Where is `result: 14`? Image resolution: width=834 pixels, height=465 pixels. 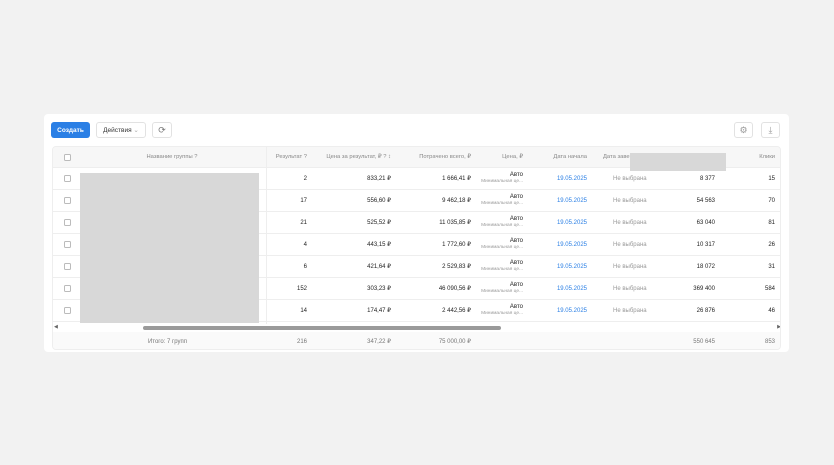
result: 14 is located at coordinates (303, 310).